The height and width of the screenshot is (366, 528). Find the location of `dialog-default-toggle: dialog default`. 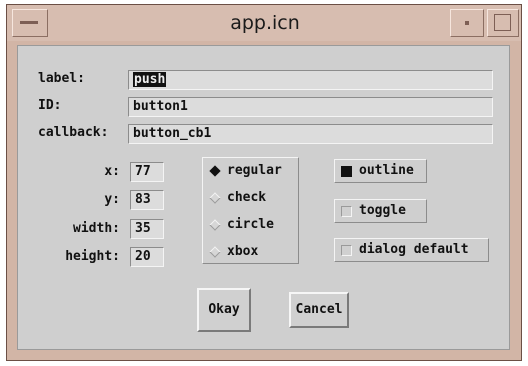

dialog-default-toggle: dialog default is located at coordinates (411, 250).